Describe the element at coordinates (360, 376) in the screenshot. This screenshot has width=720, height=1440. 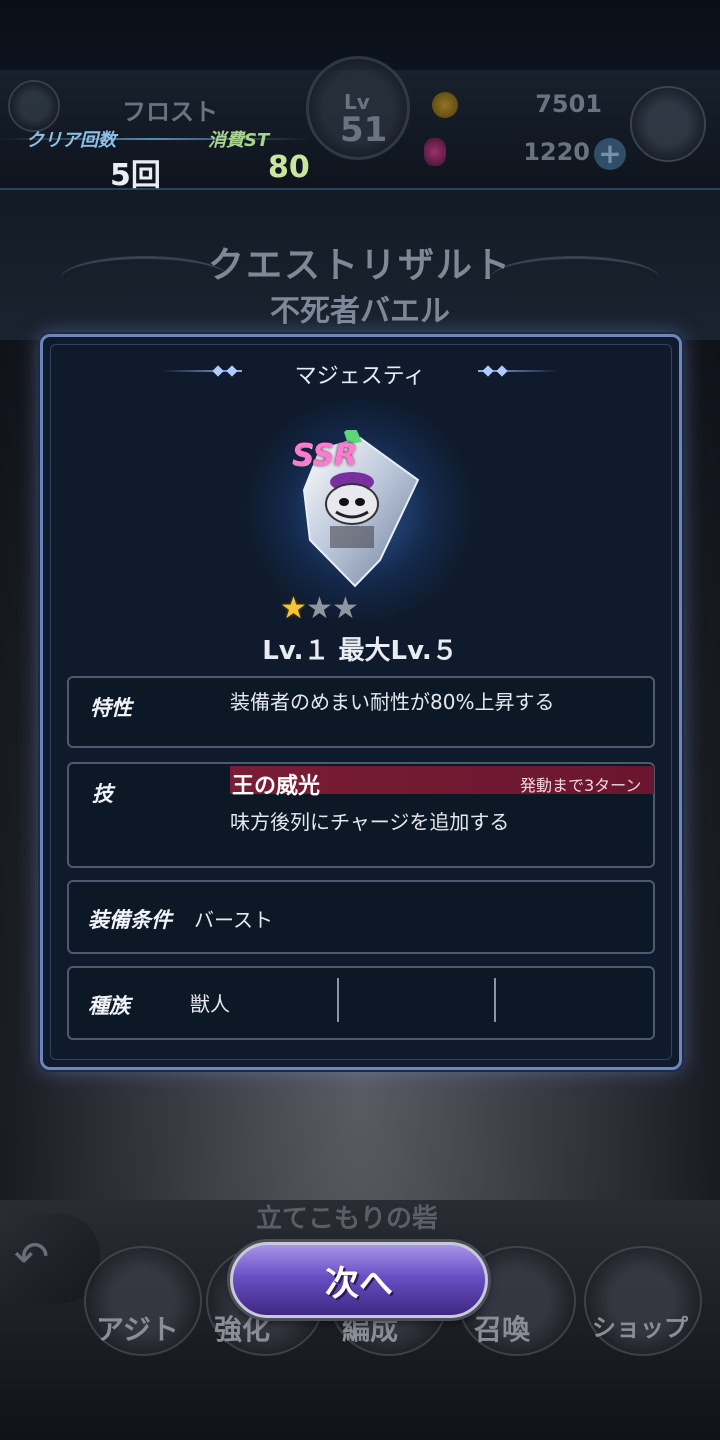
I see `item-name: マジェスティ` at that location.